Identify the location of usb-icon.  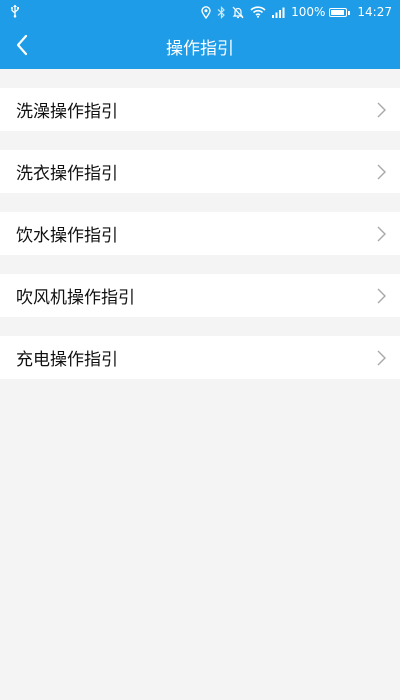
(15, 12).